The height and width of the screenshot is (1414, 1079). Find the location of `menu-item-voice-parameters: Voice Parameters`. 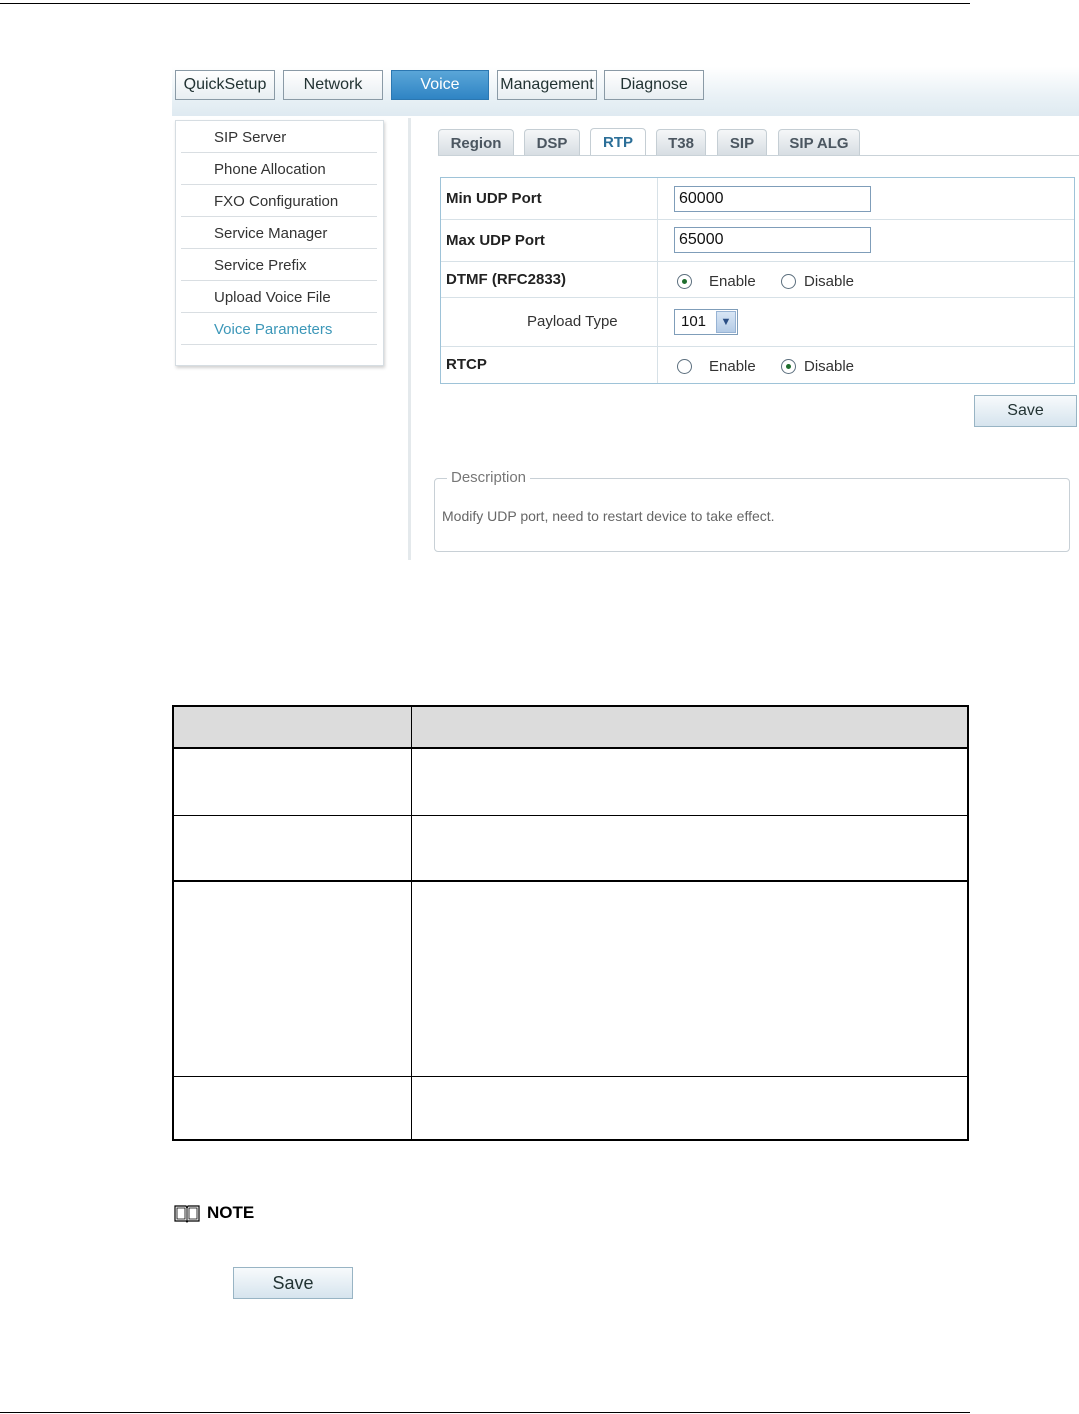

menu-item-voice-parameters: Voice Parameters is located at coordinates (279, 329).